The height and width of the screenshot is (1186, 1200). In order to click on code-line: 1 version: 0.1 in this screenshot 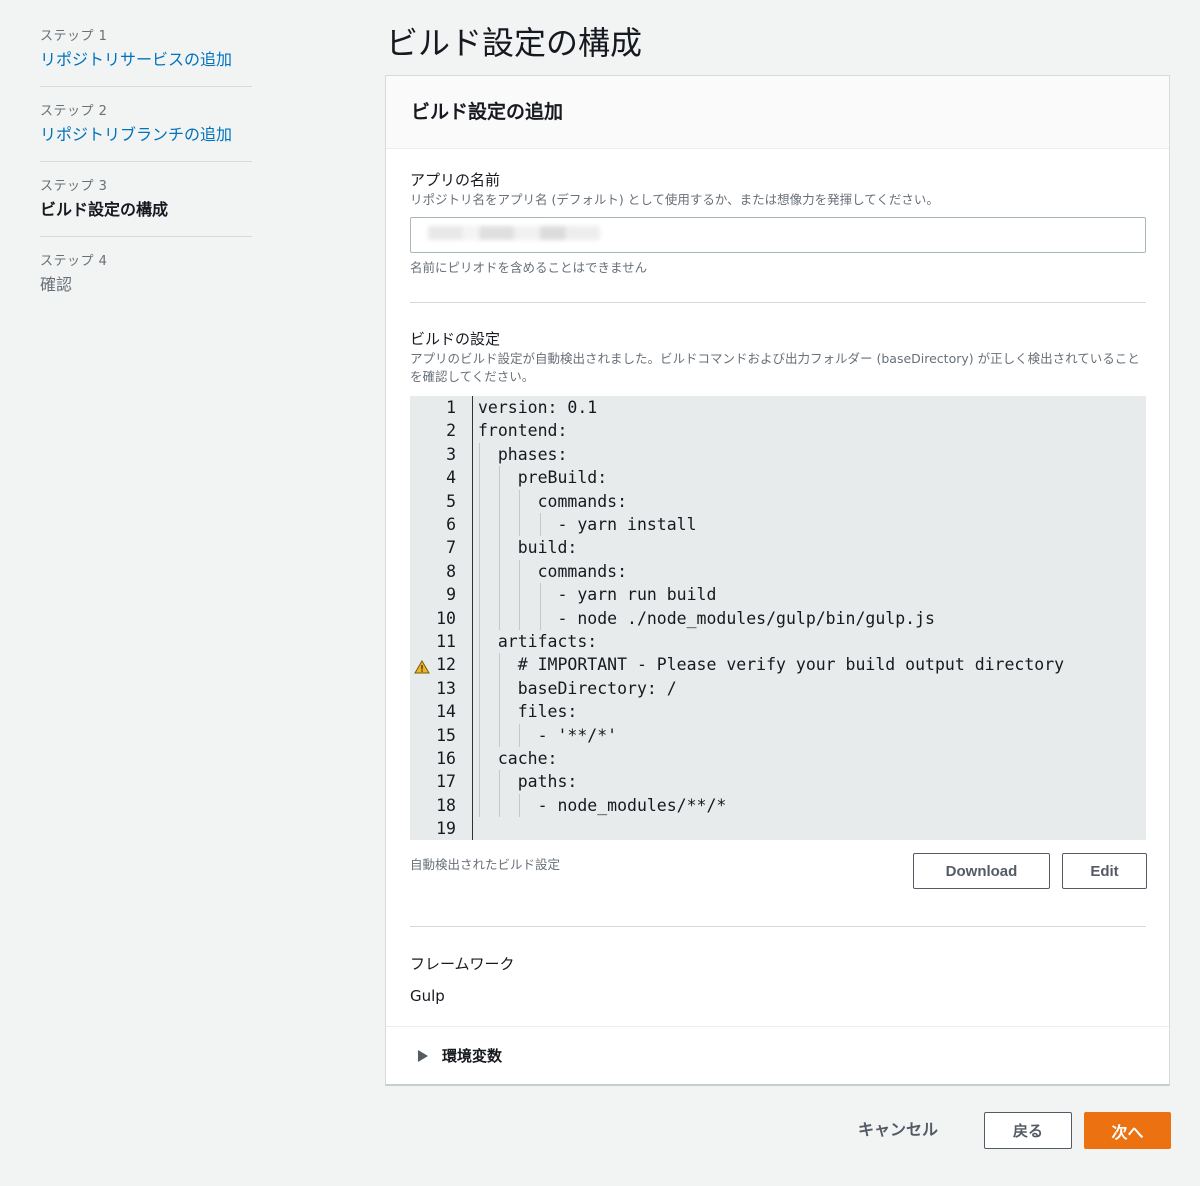, I will do `click(778, 407)`.